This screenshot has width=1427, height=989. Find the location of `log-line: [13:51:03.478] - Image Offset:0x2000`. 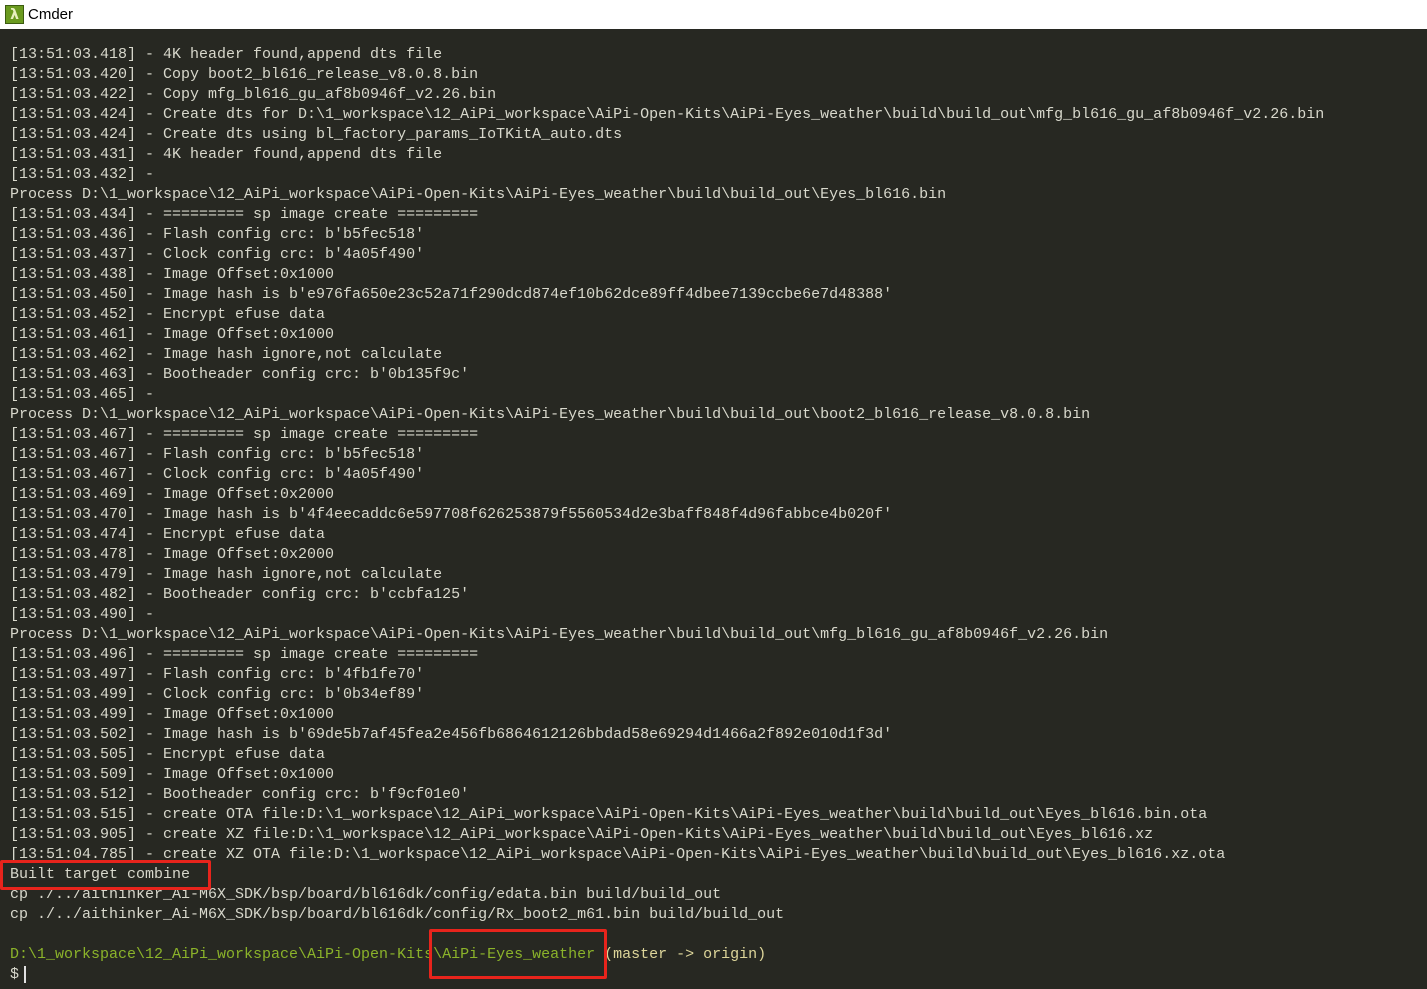

log-line: [13:51:03.478] - Image Offset:0x2000 is located at coordinates (172, 554).